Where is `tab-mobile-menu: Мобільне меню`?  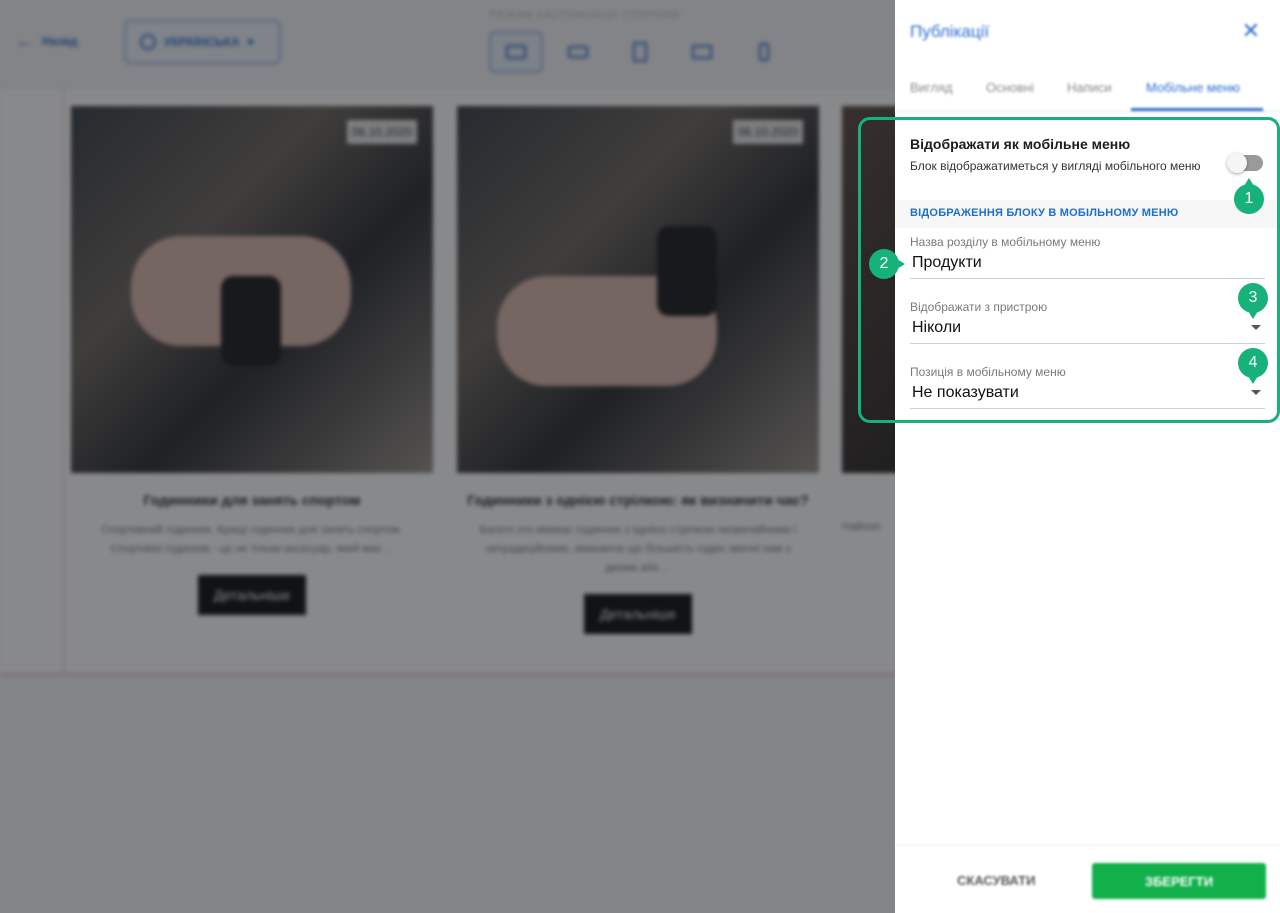
tab-mobile-menu: Мобільне меню is located at coordinates (1193, 87).